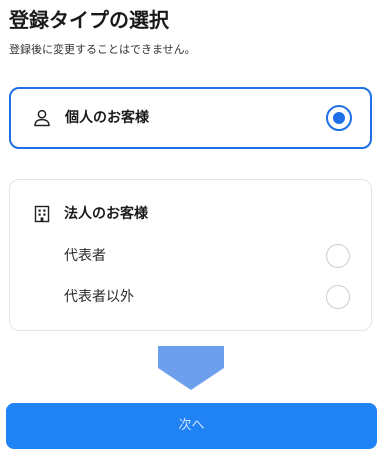 This screenshot has width=383, height=461. Describe the element at coordinates (85, 256) in the screenshot. I see `representative-label: 代表者` at that location.